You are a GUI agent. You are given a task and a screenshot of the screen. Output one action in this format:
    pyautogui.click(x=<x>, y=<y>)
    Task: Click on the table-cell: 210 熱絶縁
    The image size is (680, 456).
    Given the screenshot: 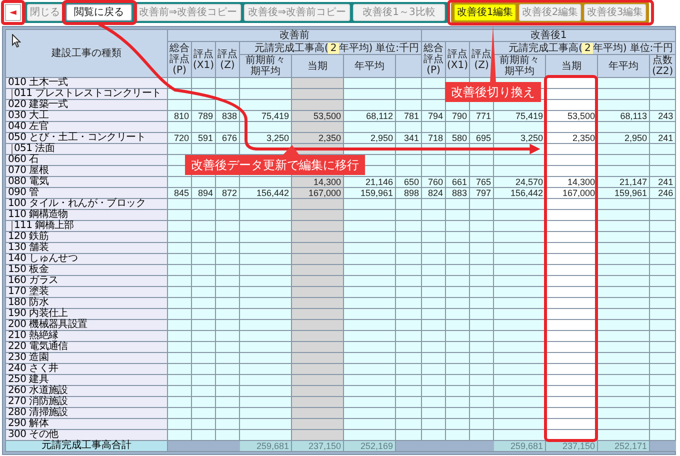 What is the action you would take?
    pyautogui.click(x=87, y=336)
    